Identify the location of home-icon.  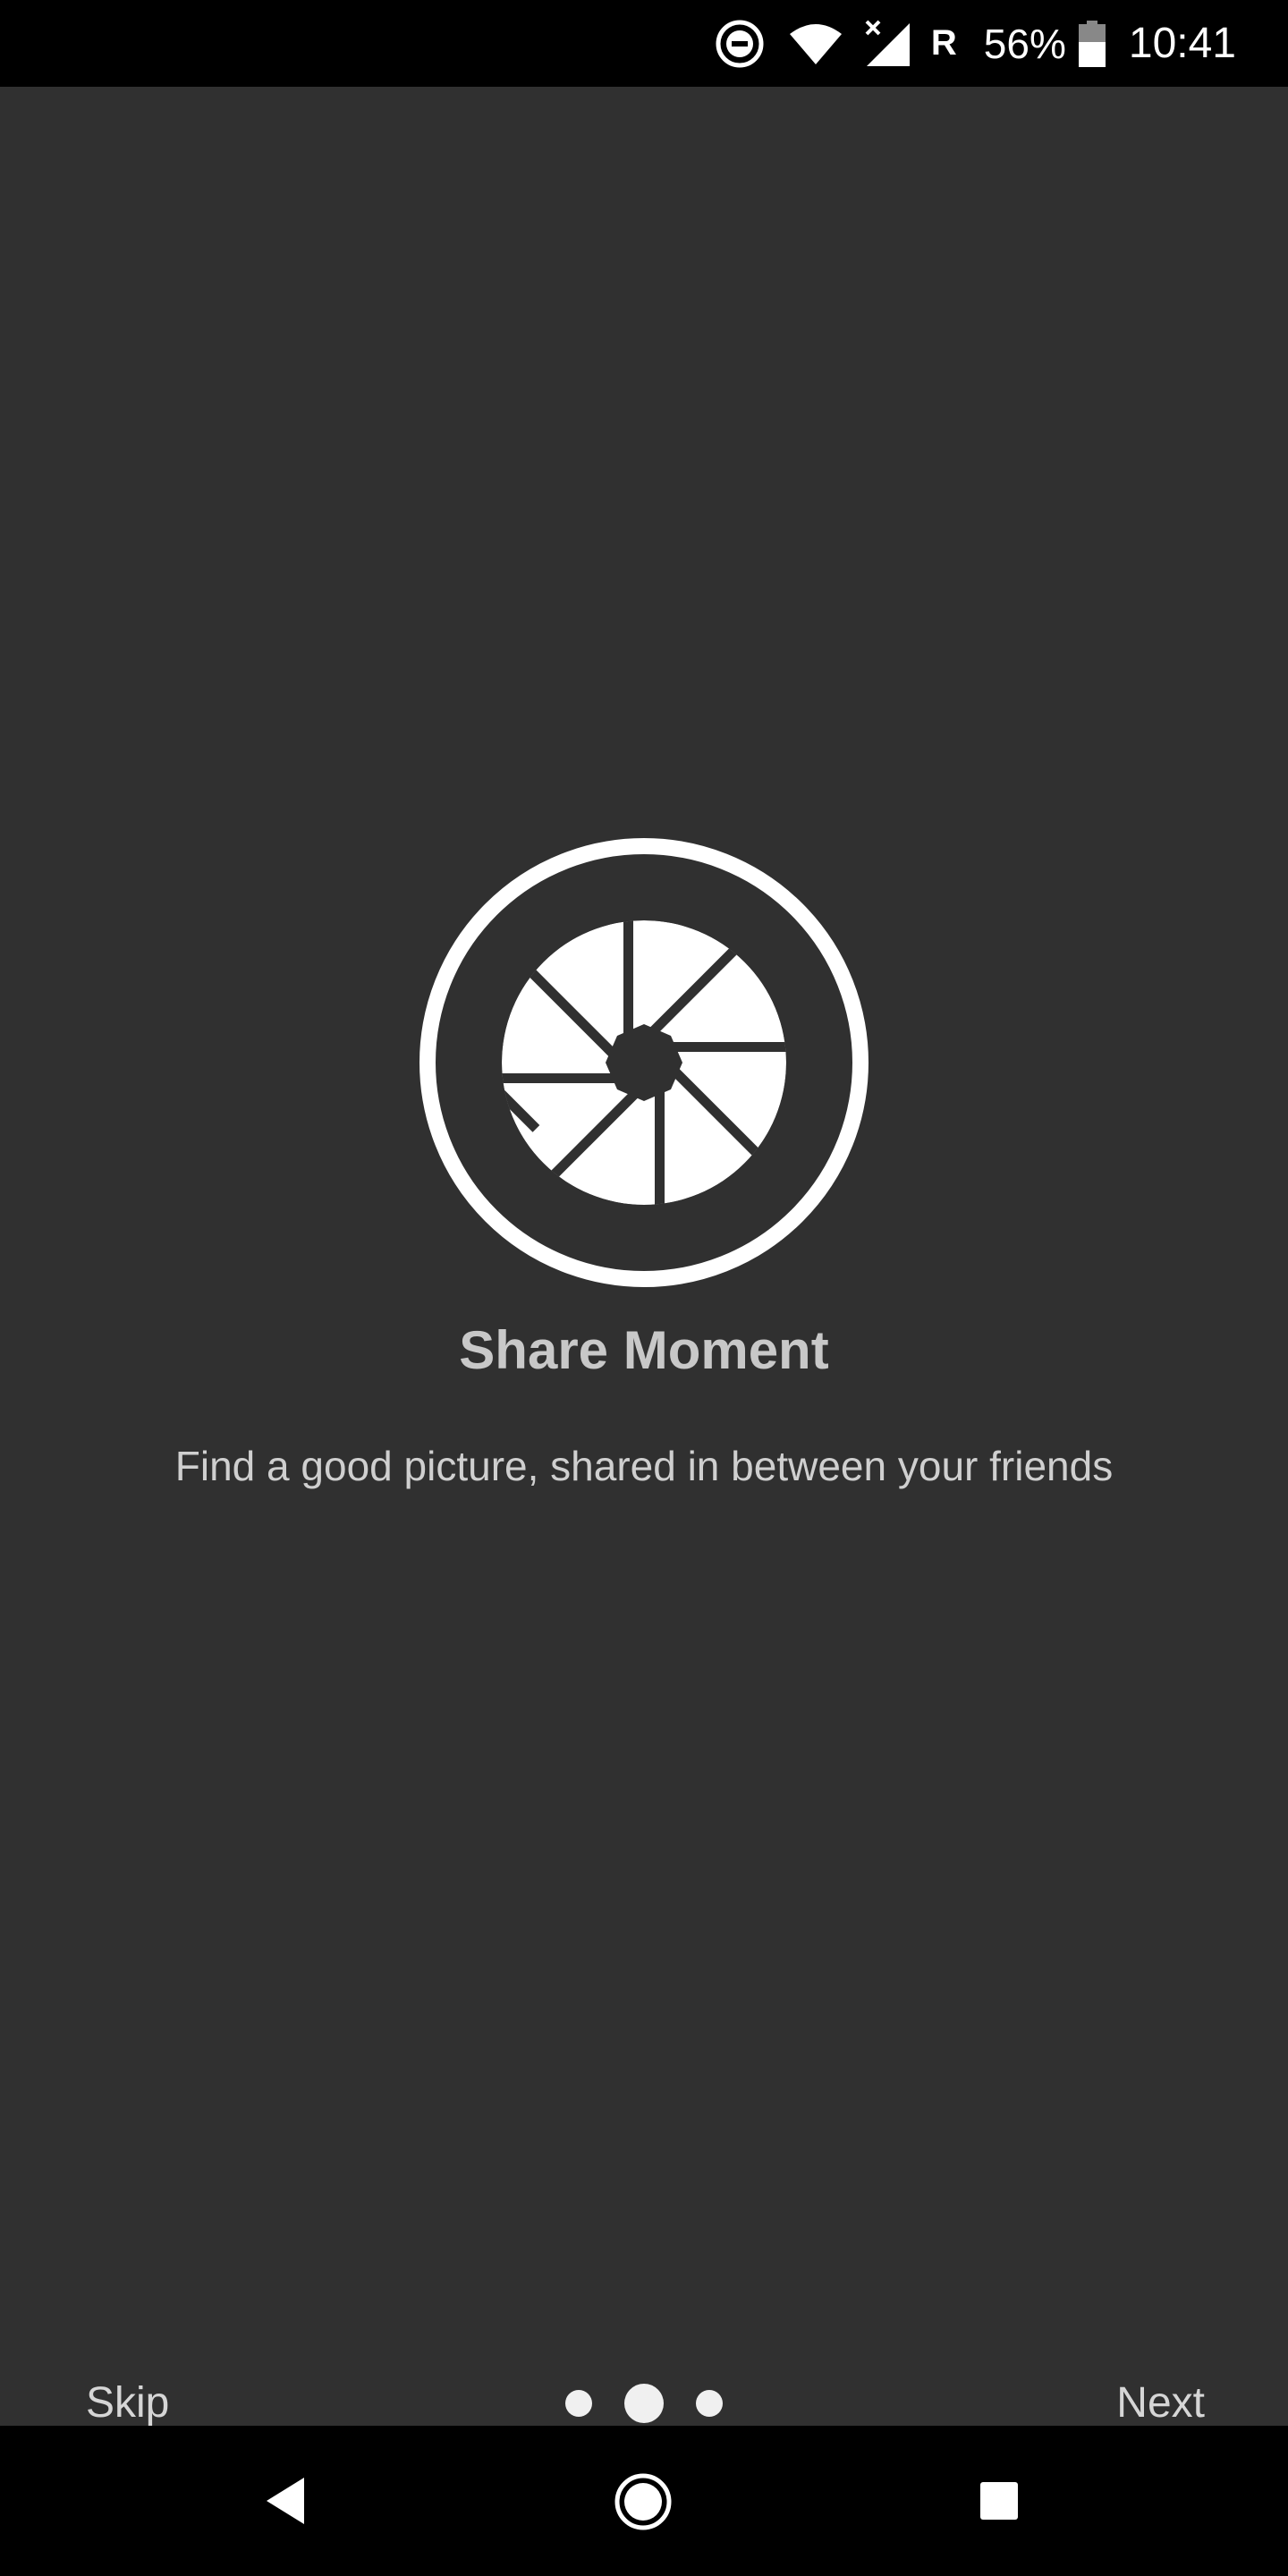
(643, 2501).